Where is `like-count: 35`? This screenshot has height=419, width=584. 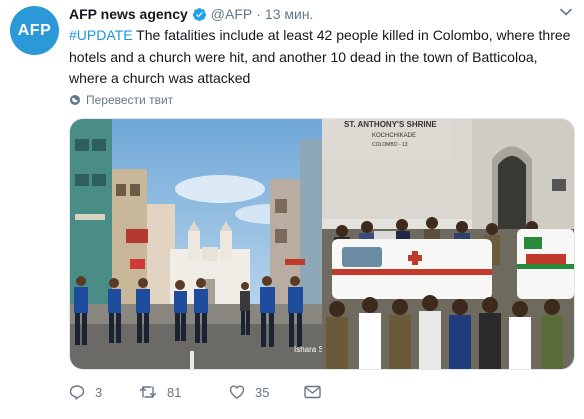
like-count: 35 is located at coordinates (262, 392).